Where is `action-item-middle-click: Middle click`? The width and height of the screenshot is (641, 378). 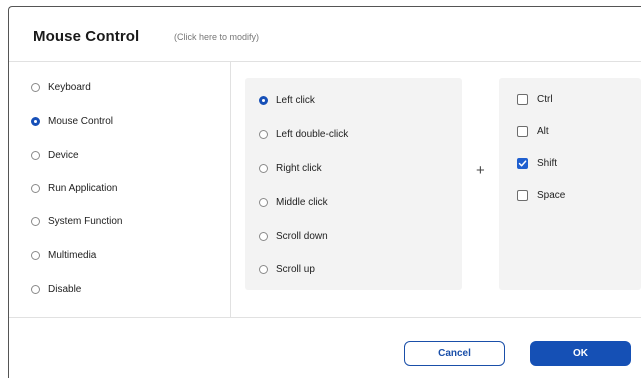 action-item-middle-click: Middle click is located at coordinates (293, 202).